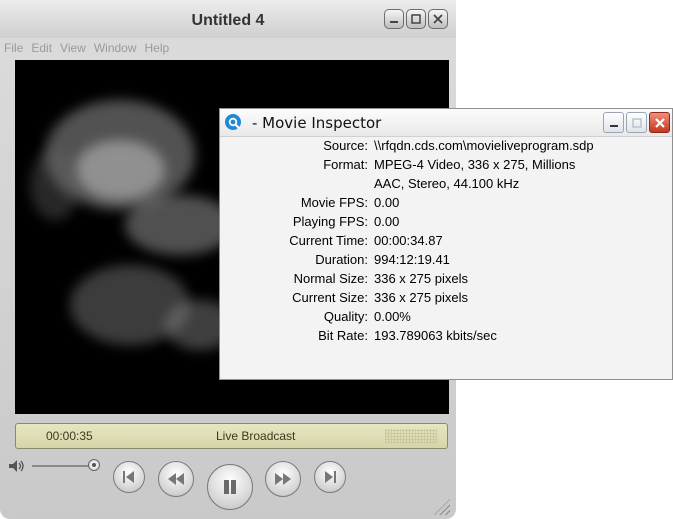 The image size is (673, 519). What do you see at coordinates (341, 259) in the screenshot?
I see `info-label: Duration:` at bounding box center [341, 259].